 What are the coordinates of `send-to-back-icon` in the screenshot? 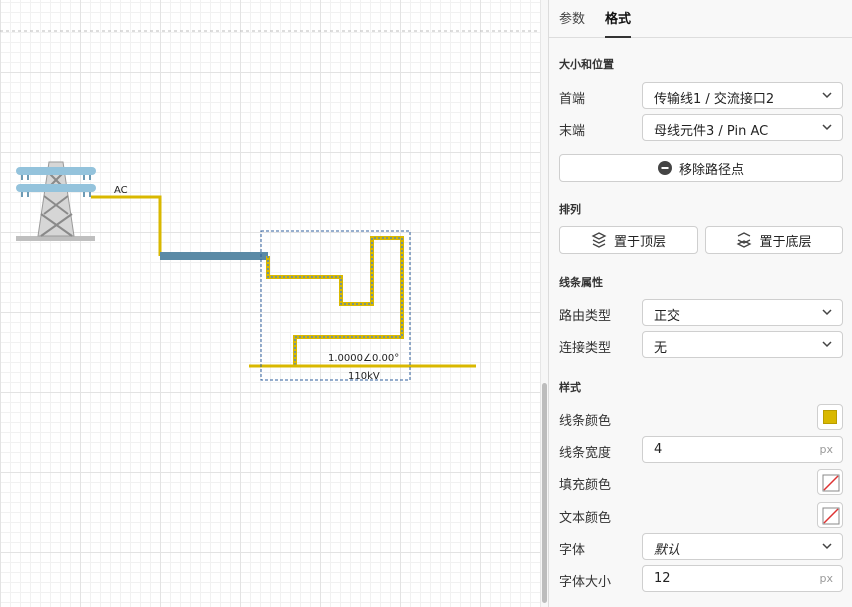 It's located at (744, 240).